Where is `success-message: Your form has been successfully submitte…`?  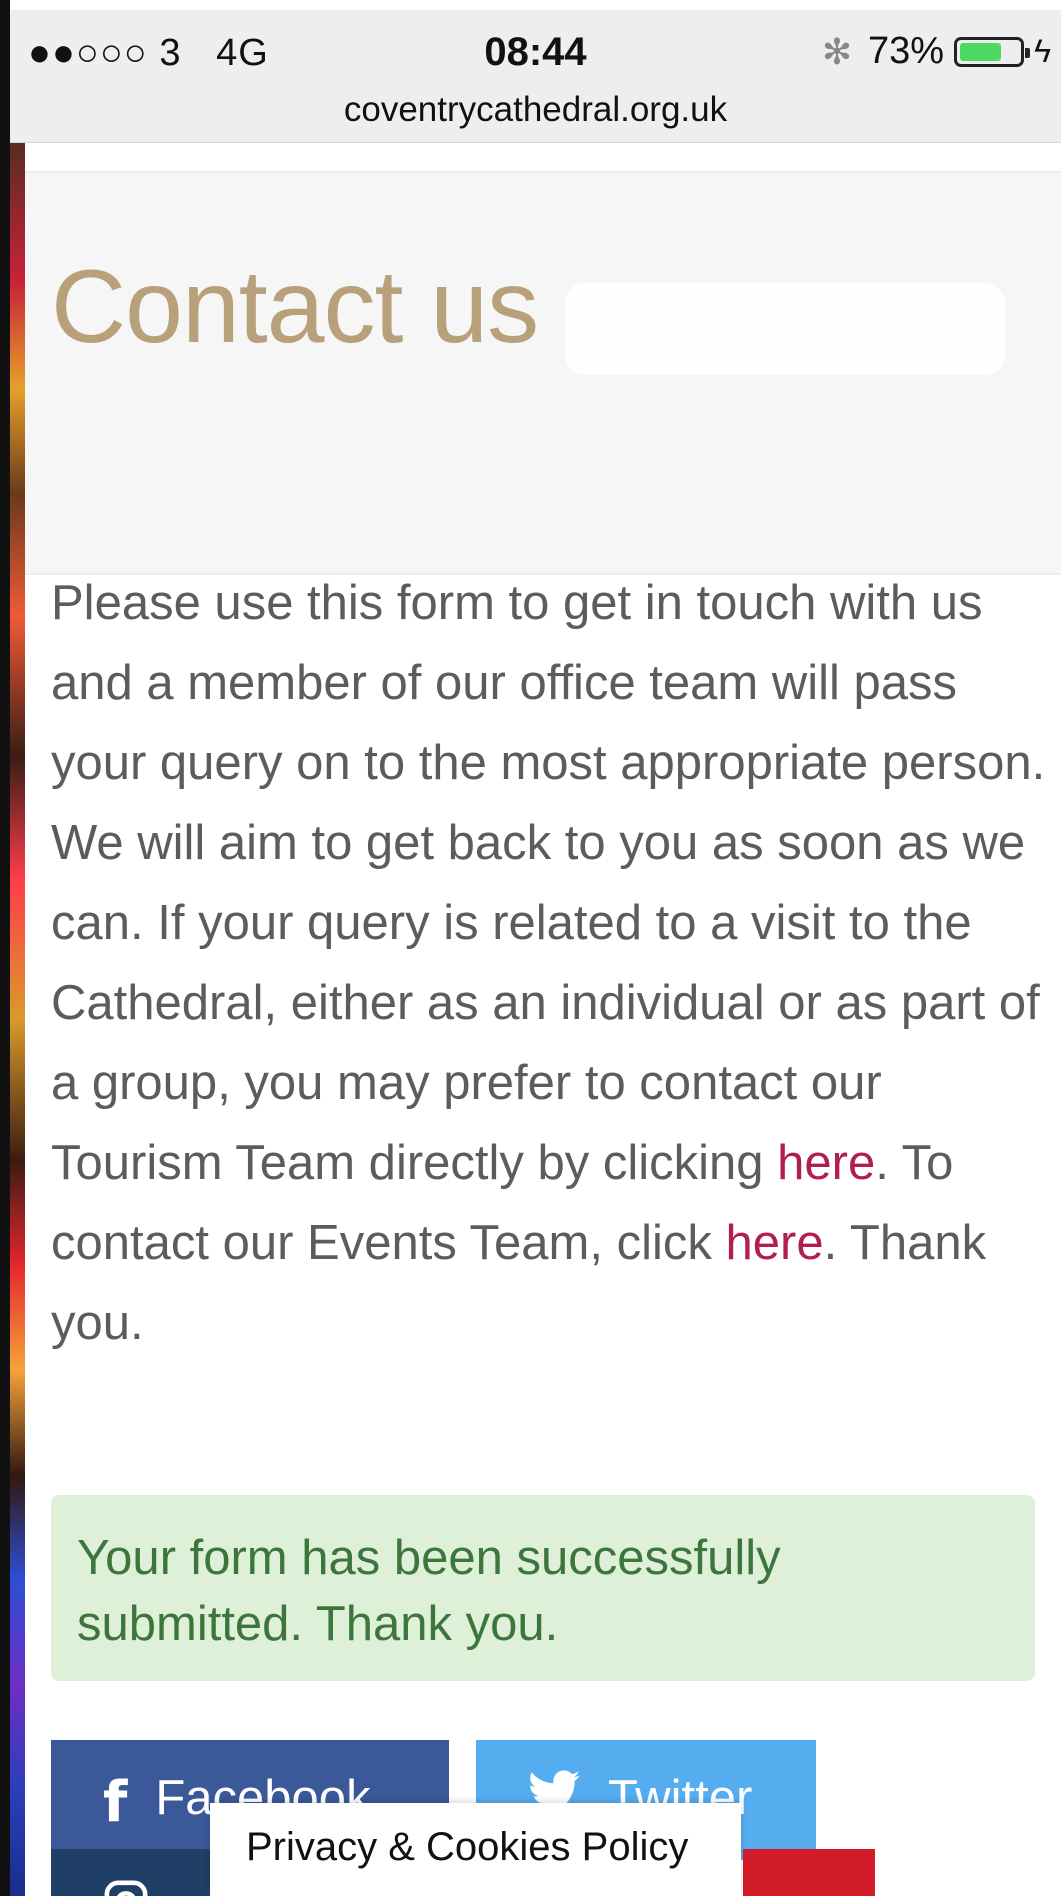 success-message: Your form has been successfully submitte… is located at coordinates (429, 1591).